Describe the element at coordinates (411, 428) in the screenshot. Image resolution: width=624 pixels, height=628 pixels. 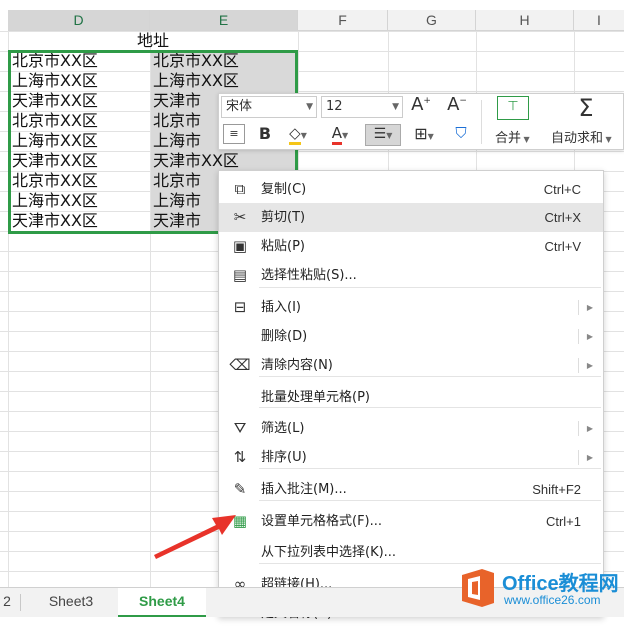
I see `menu-item: ⛛ 筛选(L) ▶` at that location.